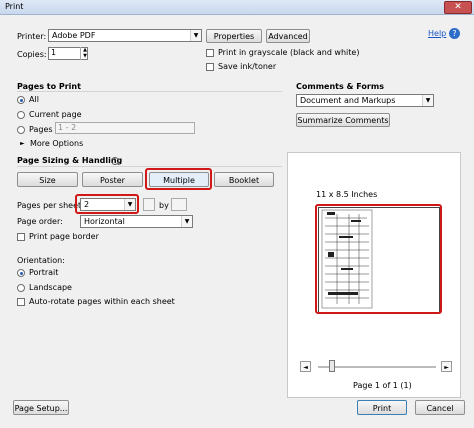  Describe the element at coordinates (112, 179) in the screenshot. I see `tab-poster: Poster` at that location.